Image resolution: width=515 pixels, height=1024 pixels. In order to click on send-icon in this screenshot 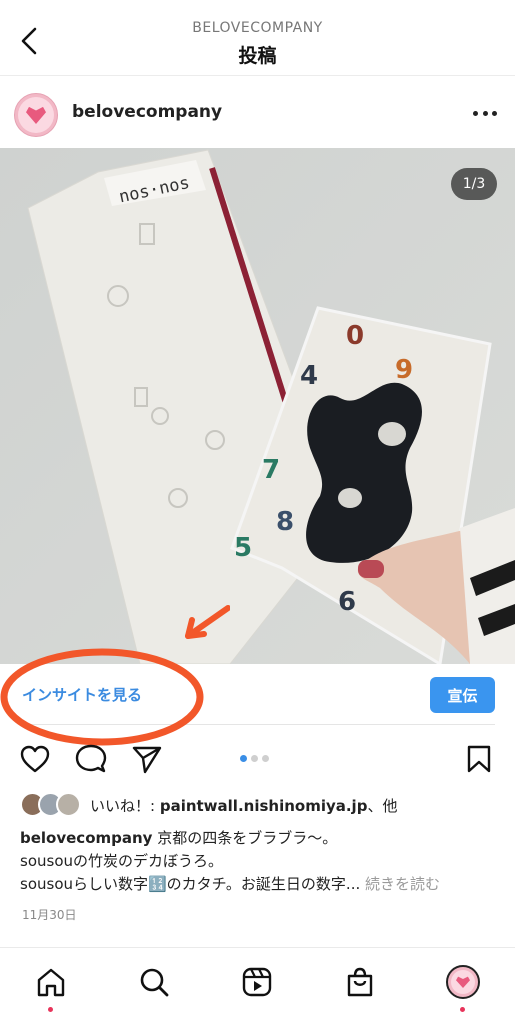, I will do `click(147, 760)`.